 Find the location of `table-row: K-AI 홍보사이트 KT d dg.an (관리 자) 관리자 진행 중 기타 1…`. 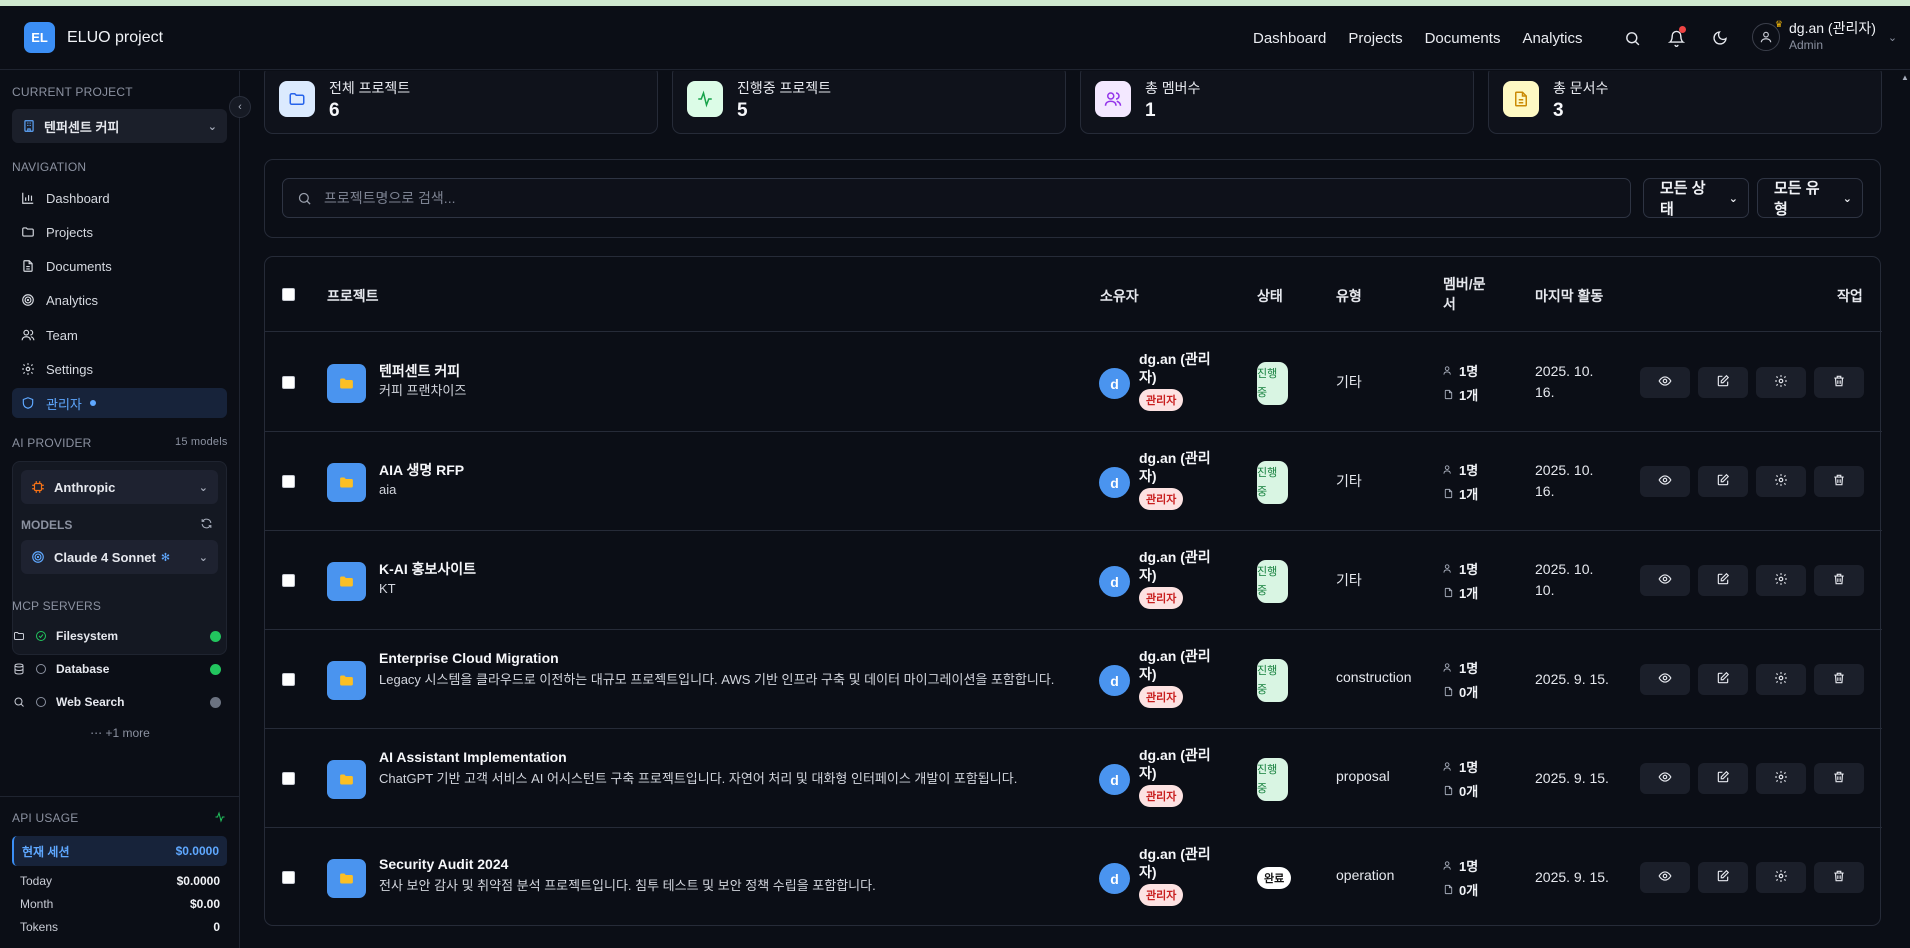

table-row: K-AI 홍보사이트 KT d dg.an (관리 자) 관리자 진행 중 기타 1… is located at coordinates (1073, 580).